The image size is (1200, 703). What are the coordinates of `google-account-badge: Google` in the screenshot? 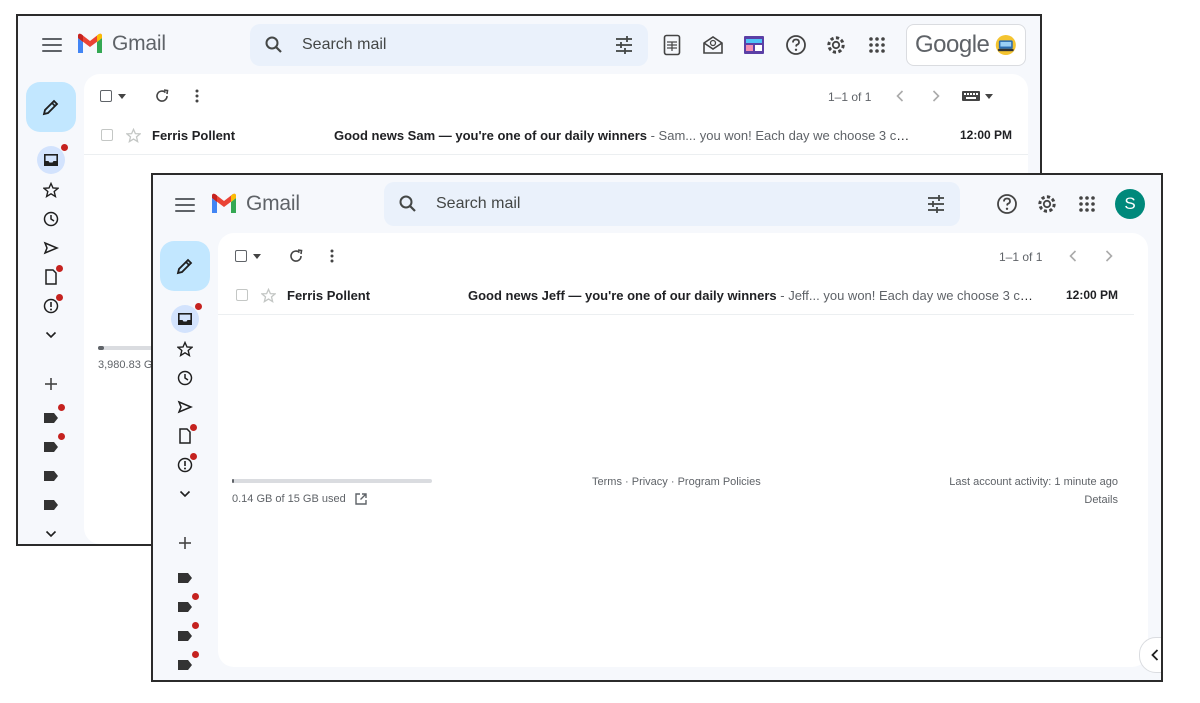 It's located at (966, 45).